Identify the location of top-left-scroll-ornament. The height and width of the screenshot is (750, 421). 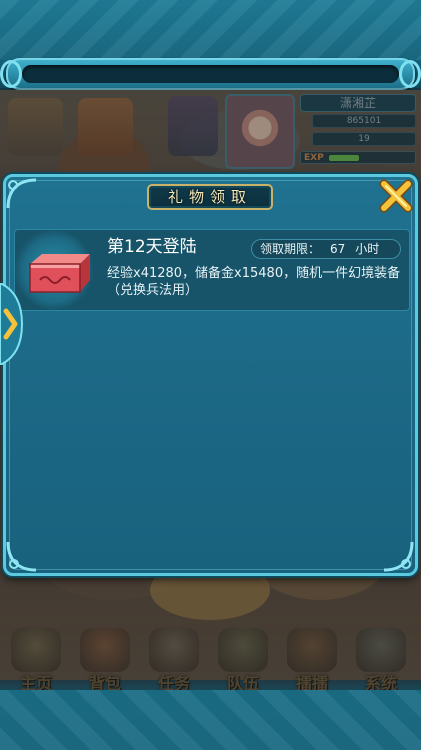
(11, 74).